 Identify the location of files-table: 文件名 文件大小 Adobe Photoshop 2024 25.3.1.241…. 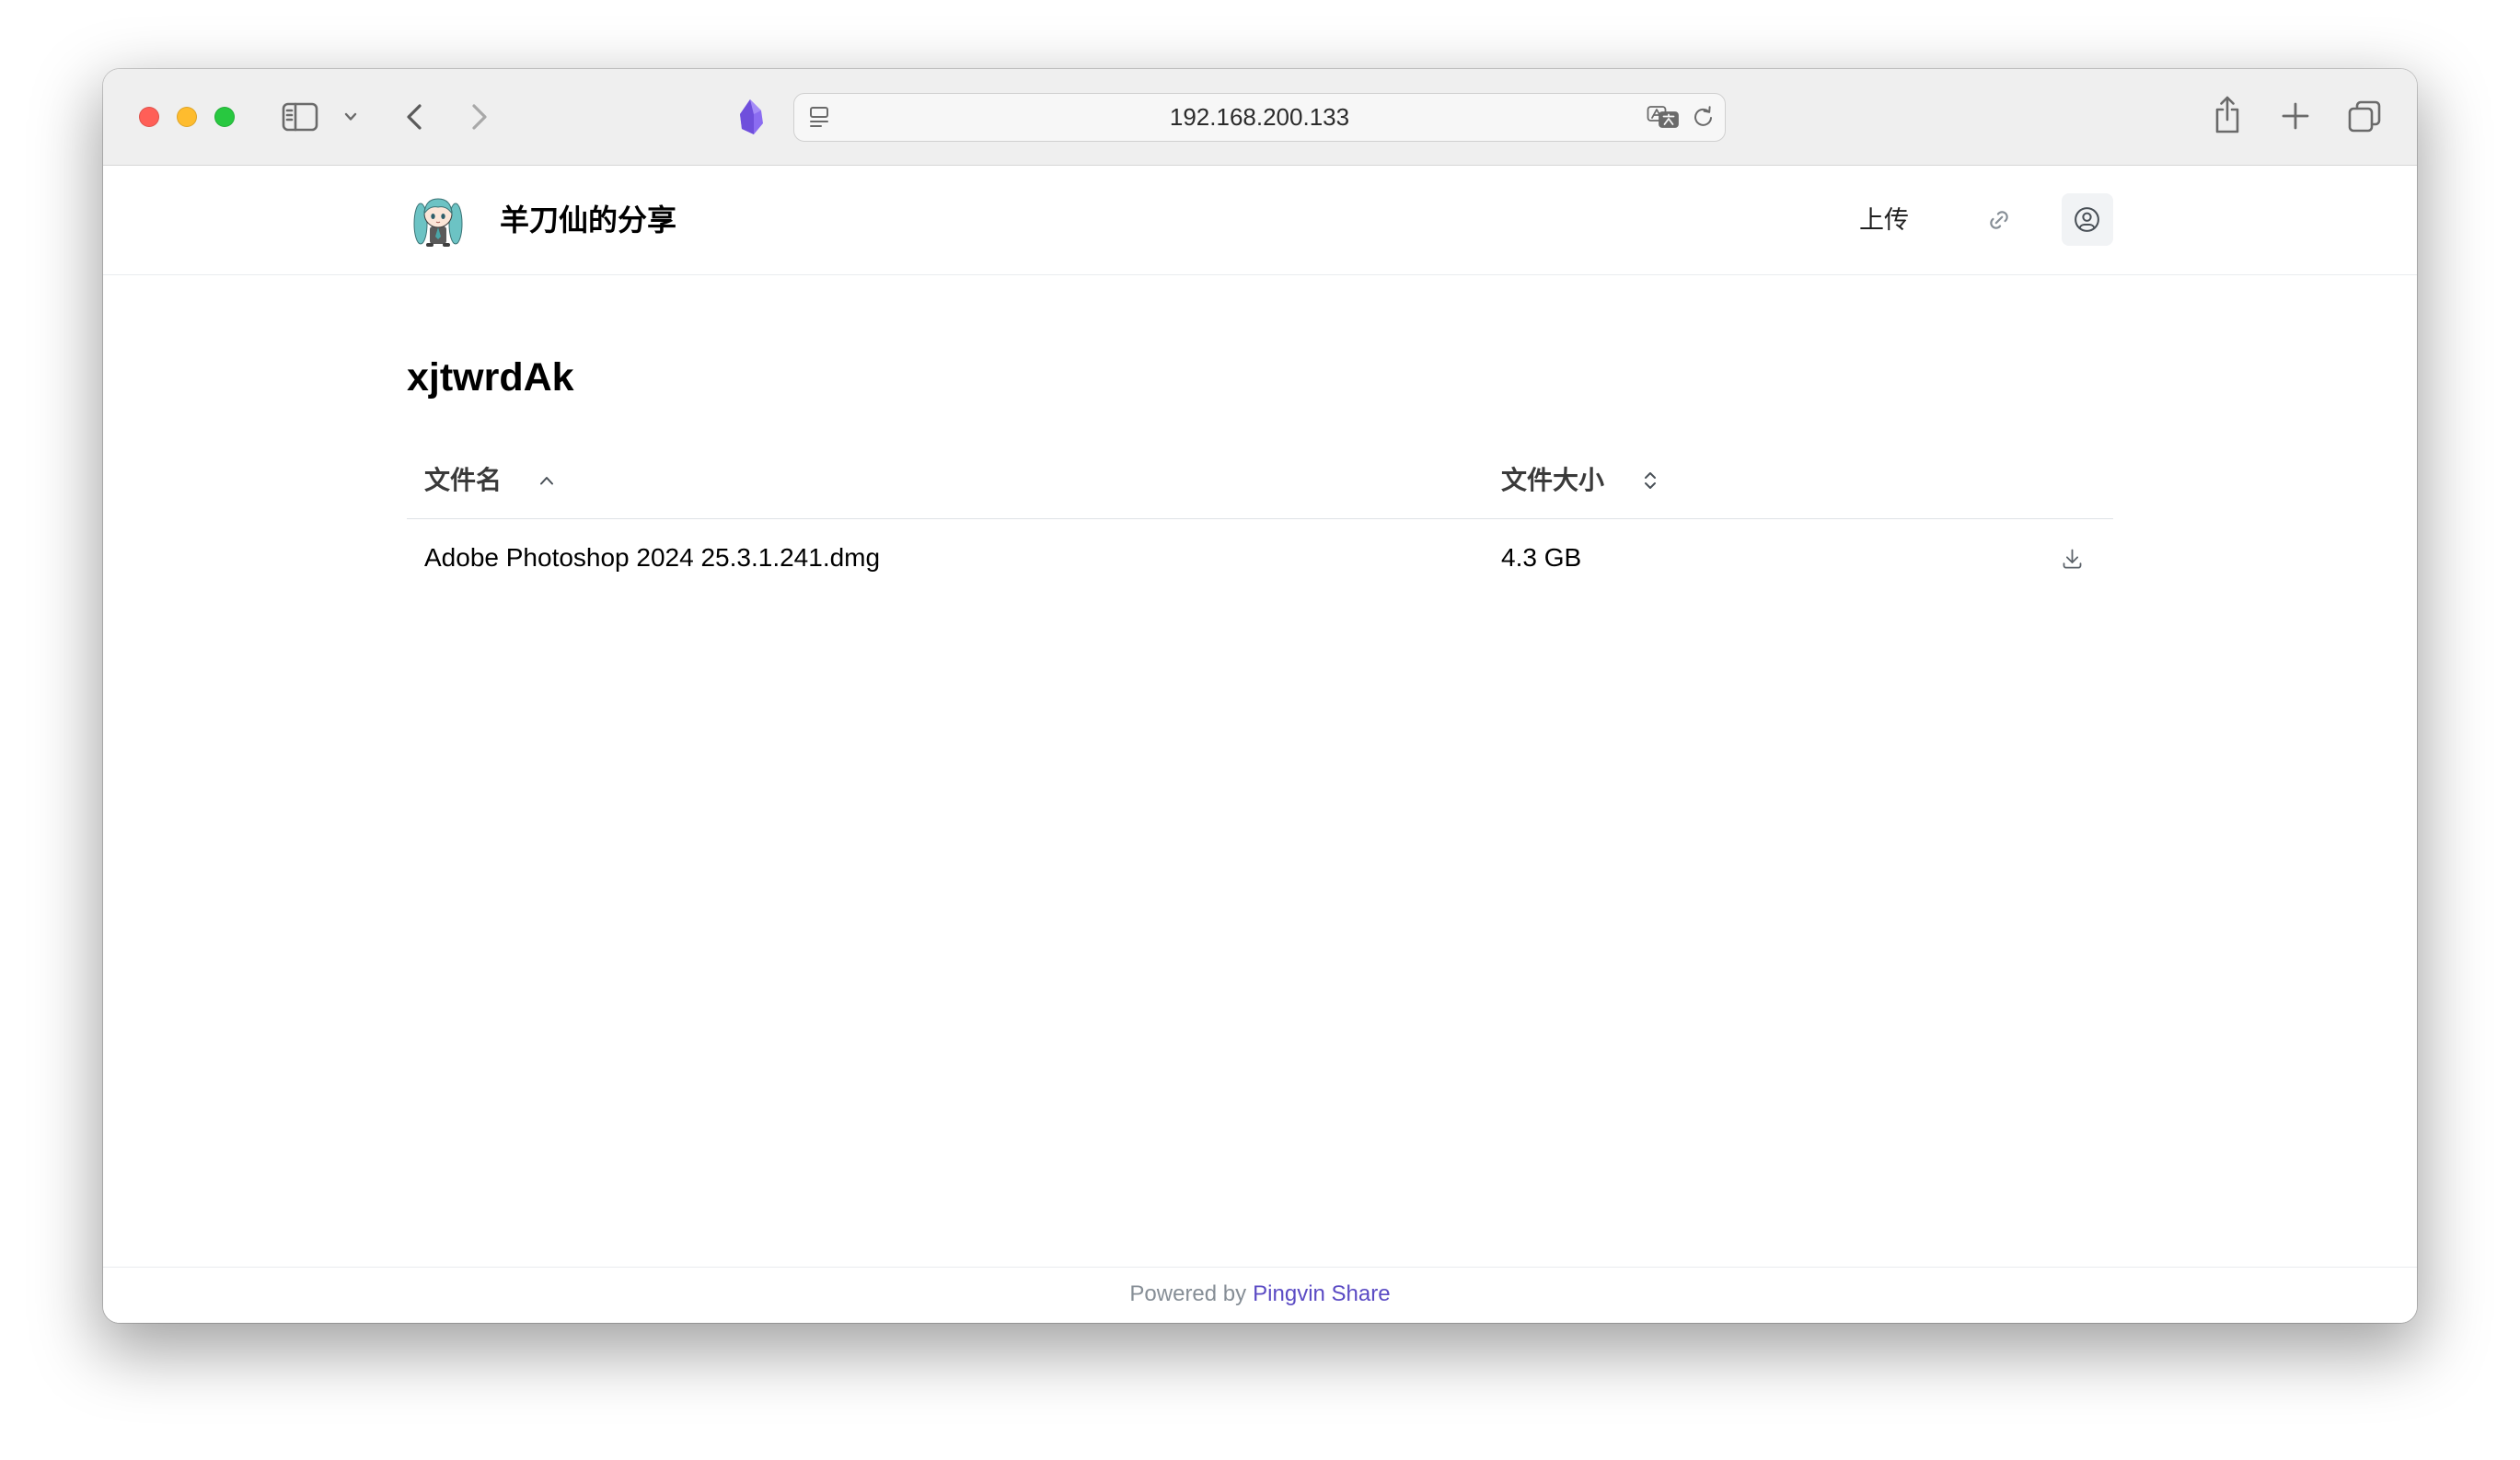
(1260, 519).